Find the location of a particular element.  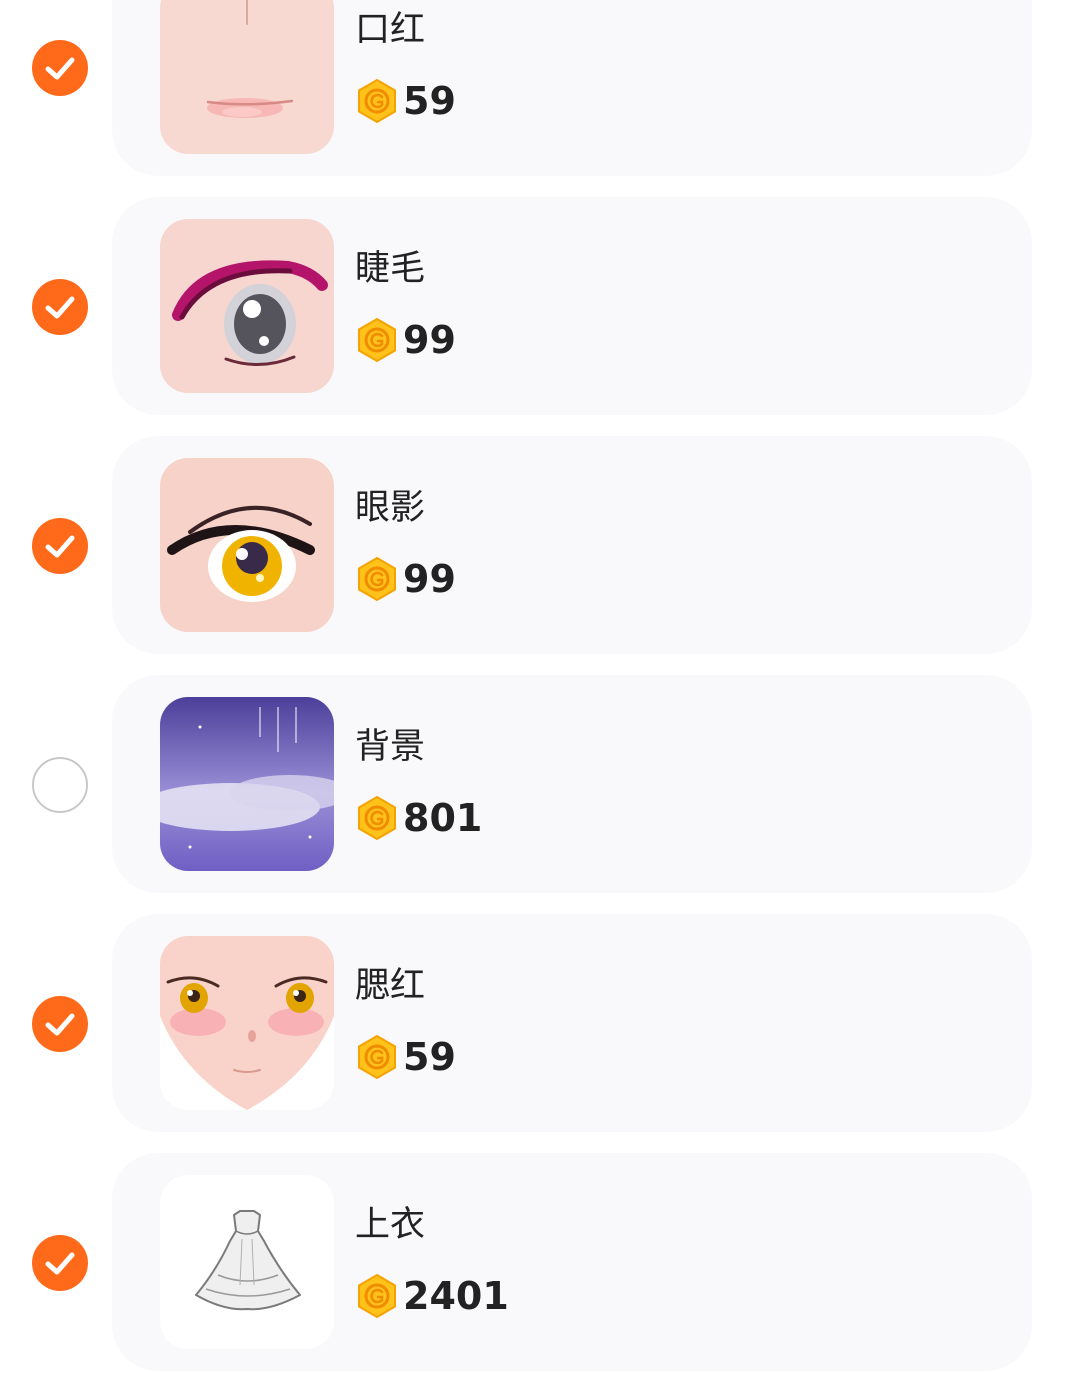

item-name: 上衣 is located at coordinates (390, 1225).